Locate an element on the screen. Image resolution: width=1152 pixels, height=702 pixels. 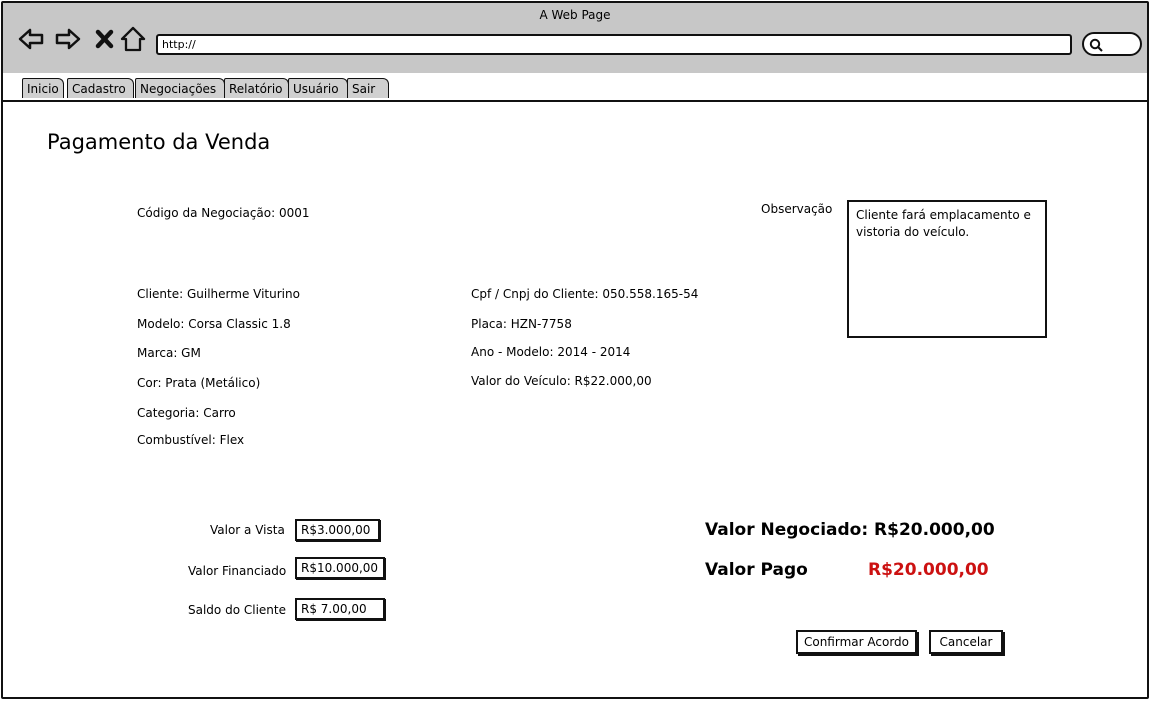
vehicle-model: Modelo: Corsa Classic 1.8 is located at coordinates (214, 324).